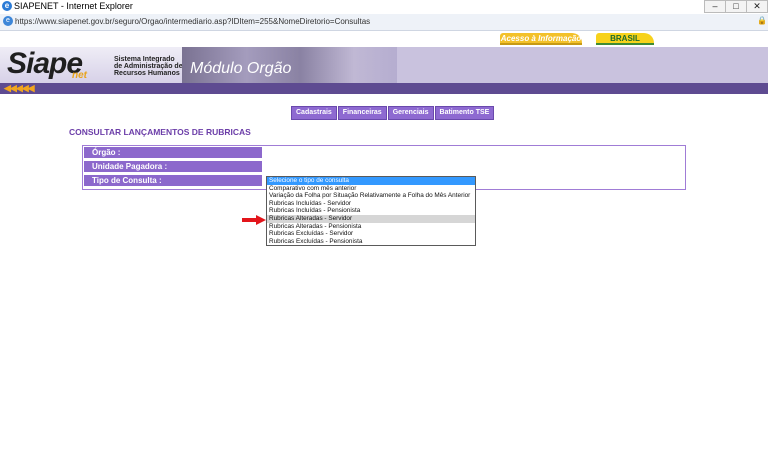  What do you see at coordinates (79, 75) in the screenshot?
I see `siape-net-logo: net` at bounding box center [79, 75].